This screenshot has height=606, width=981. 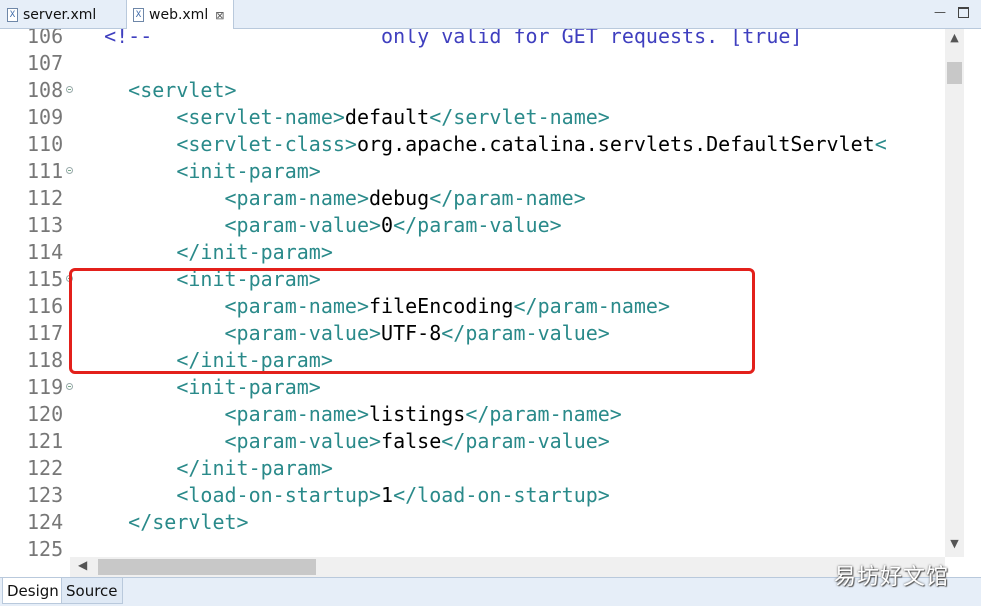 What do you see at coordinates (472, 63) in the screenshot?
I see `code-line: 107` at bounding box center [472, 63].